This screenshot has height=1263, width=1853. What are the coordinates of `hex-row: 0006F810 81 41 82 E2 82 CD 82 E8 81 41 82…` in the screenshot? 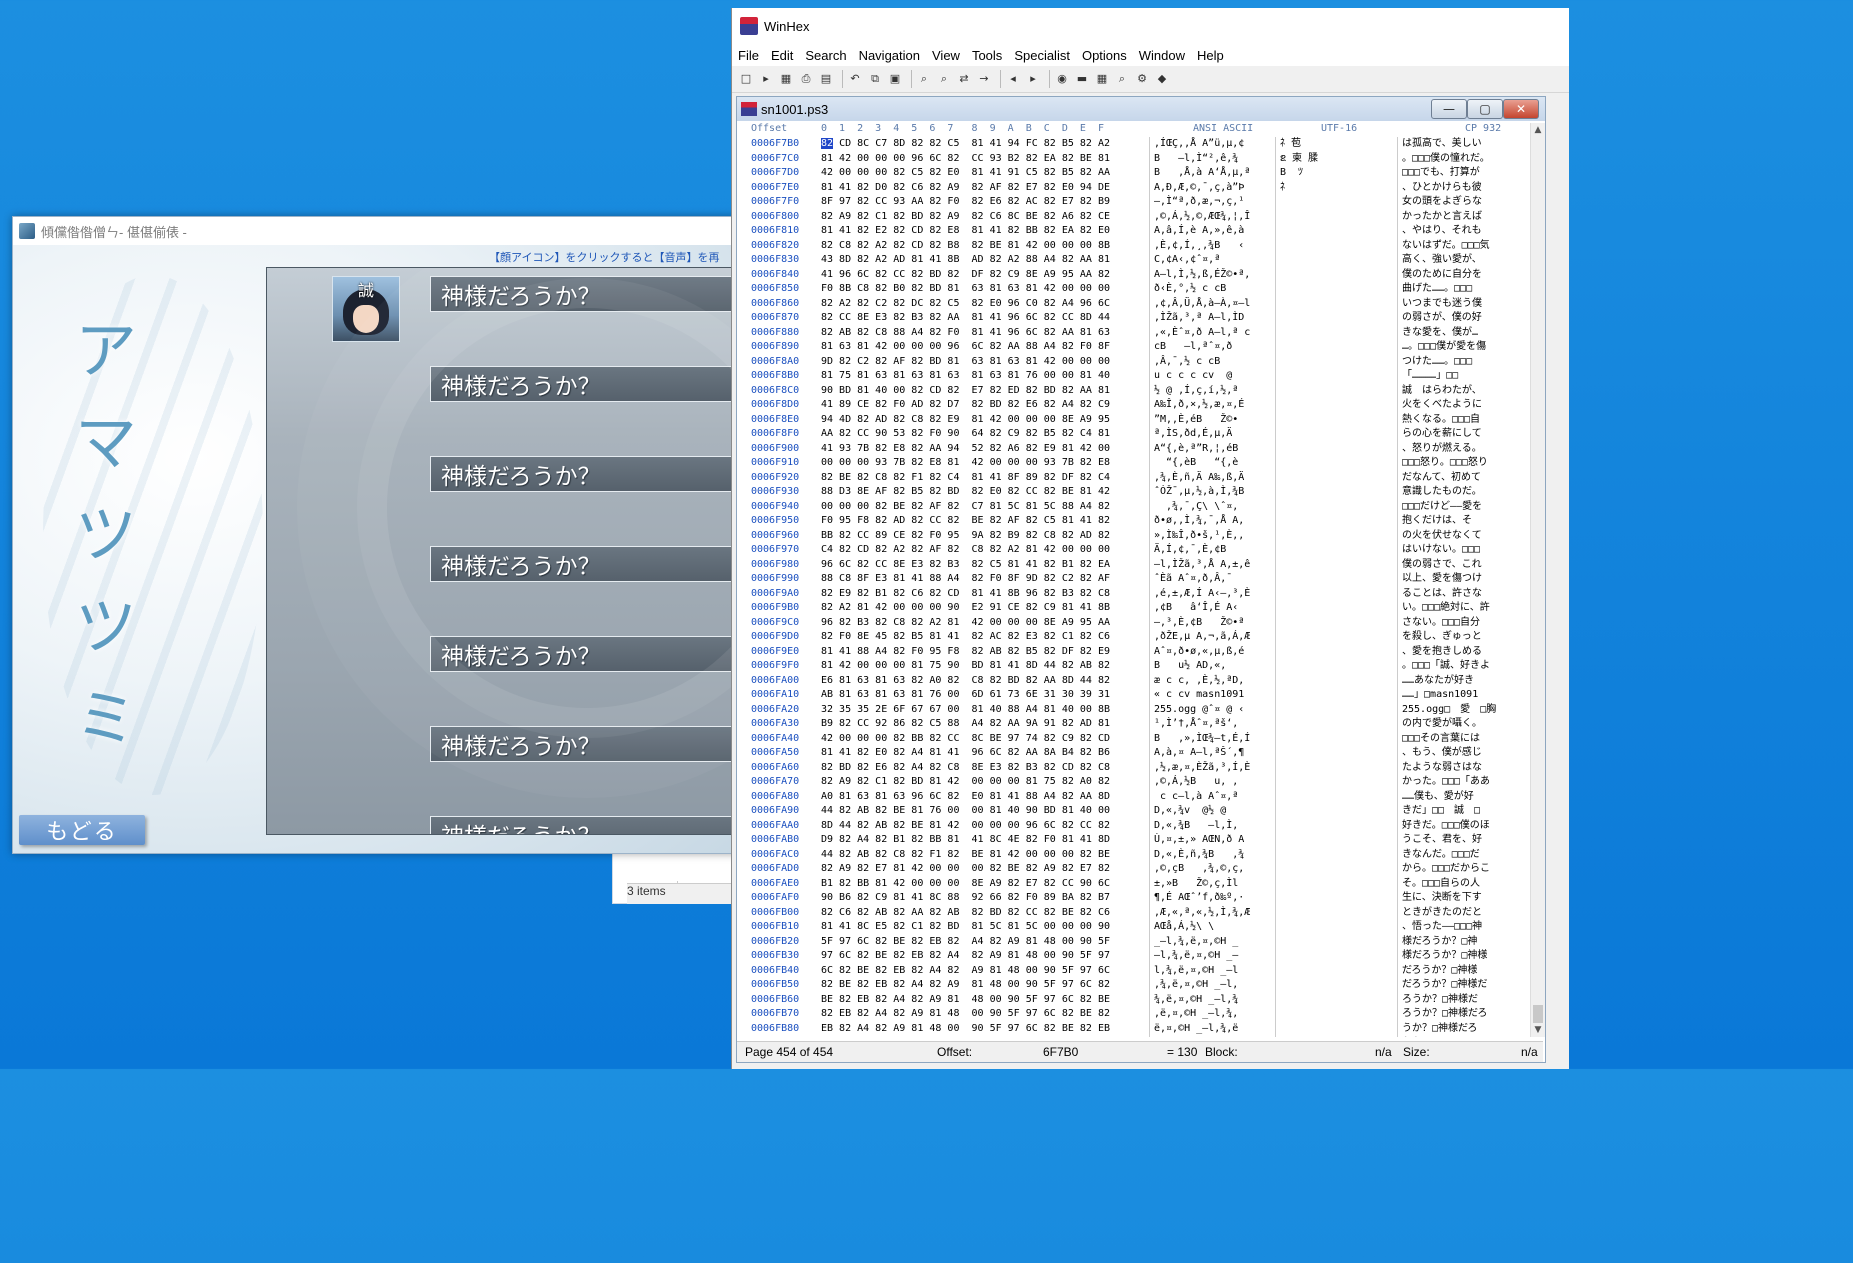 It's located at (1134, 231).